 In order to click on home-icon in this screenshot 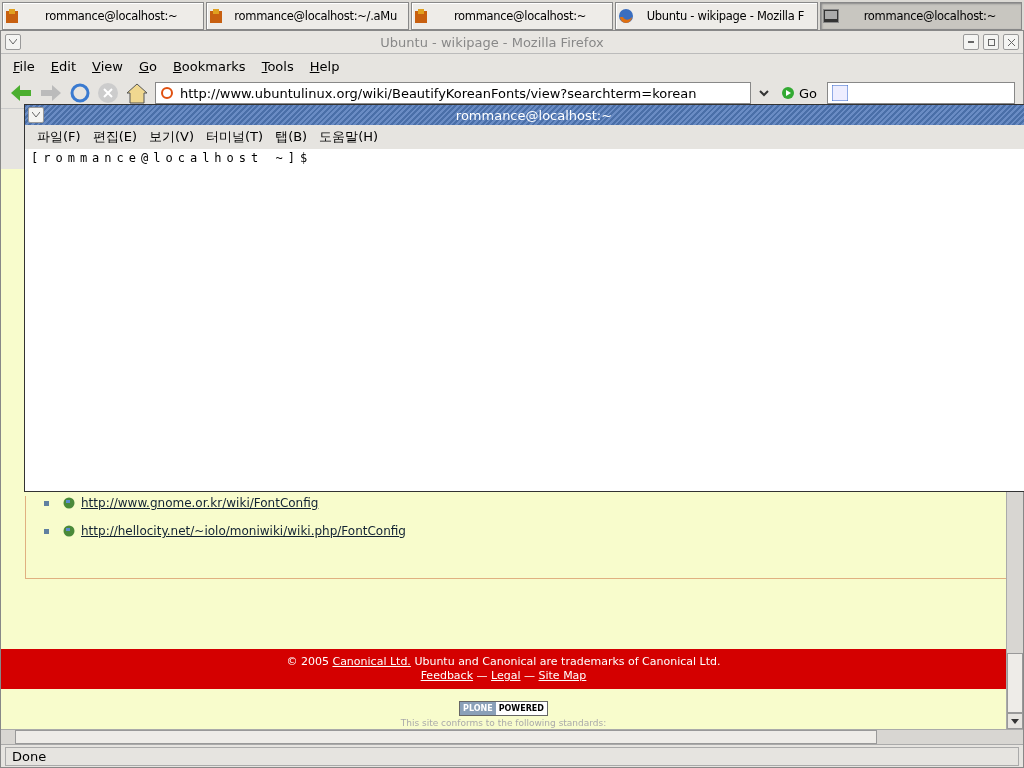, I will do `click(137, 93)`.